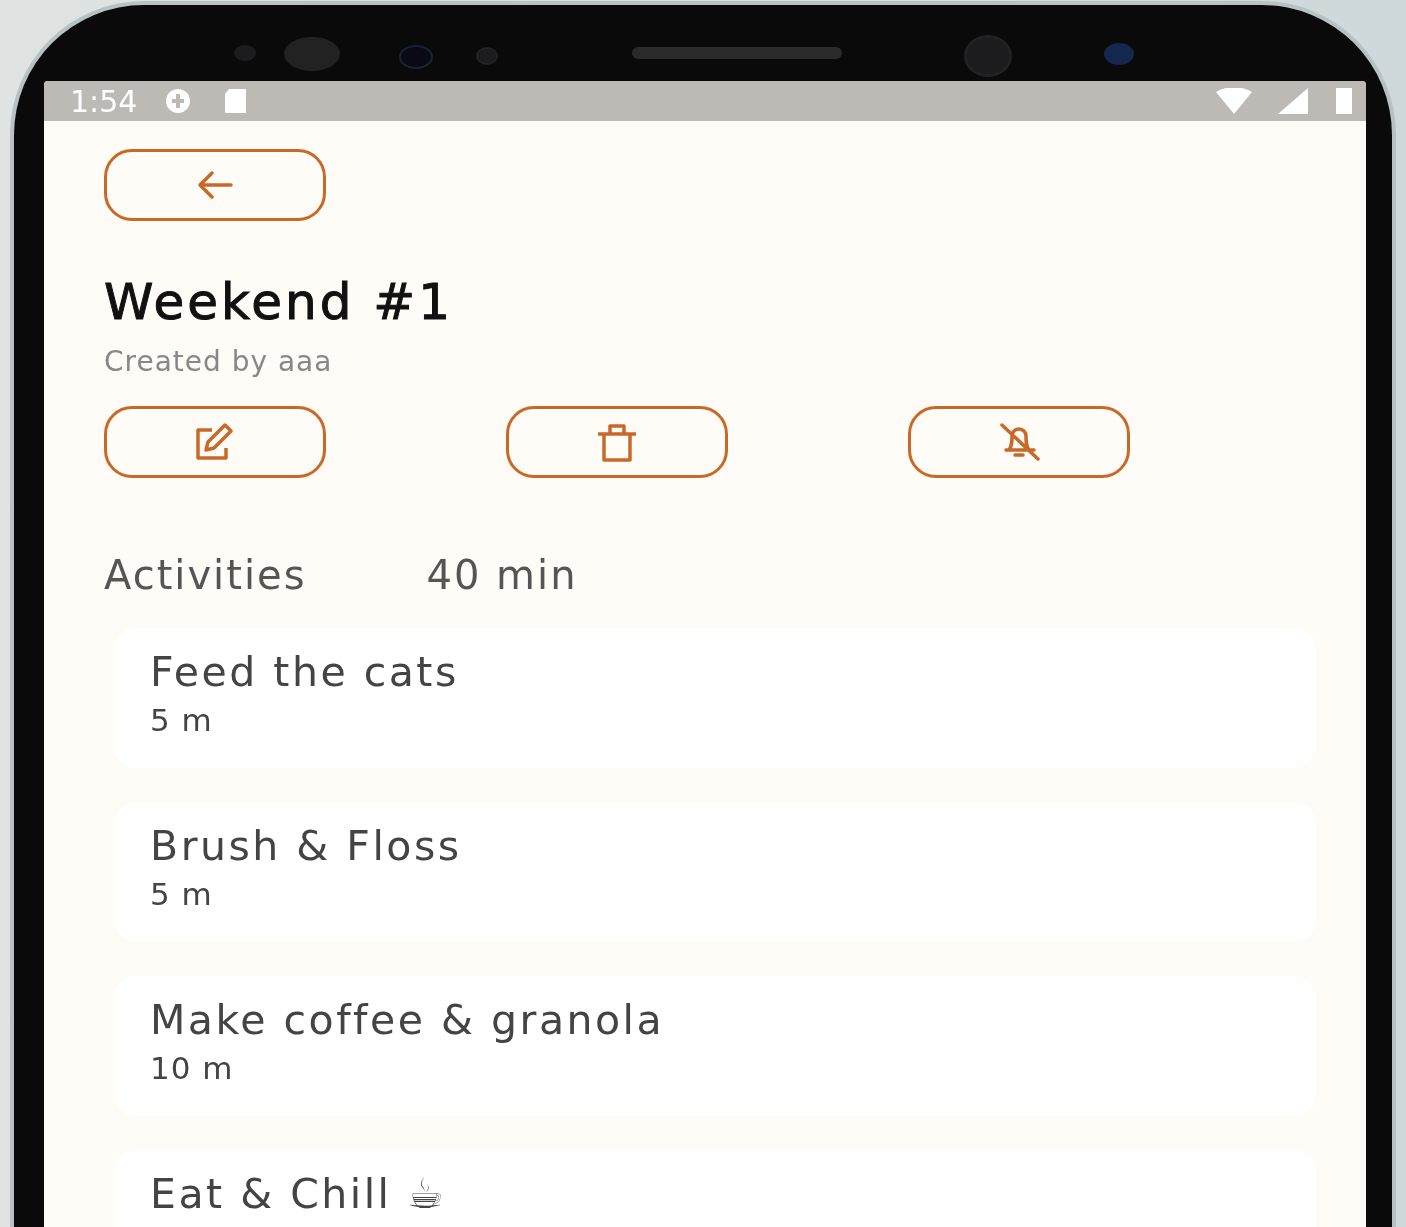 The height and width of the screenshot is (1227, 1406). Describe the element at coordinates (502, 575) in the screenshot. I see `total-duration: 40 min` at that location.